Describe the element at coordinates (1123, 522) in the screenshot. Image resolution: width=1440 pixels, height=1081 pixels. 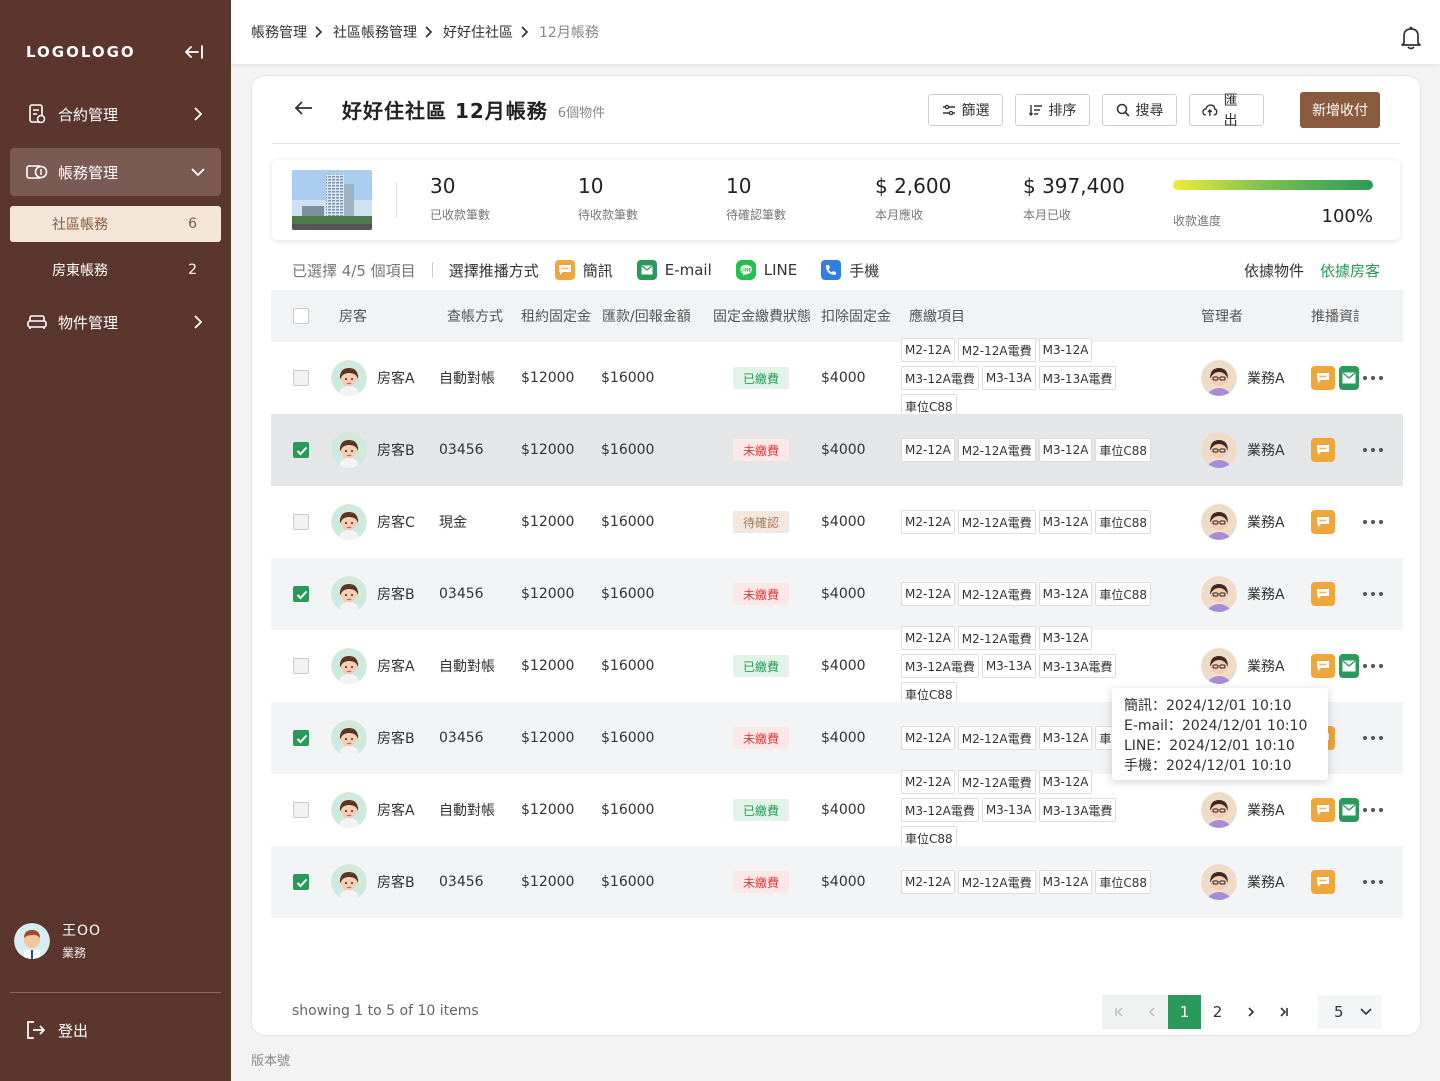
I see `item-tag: 車位C88` at that location.